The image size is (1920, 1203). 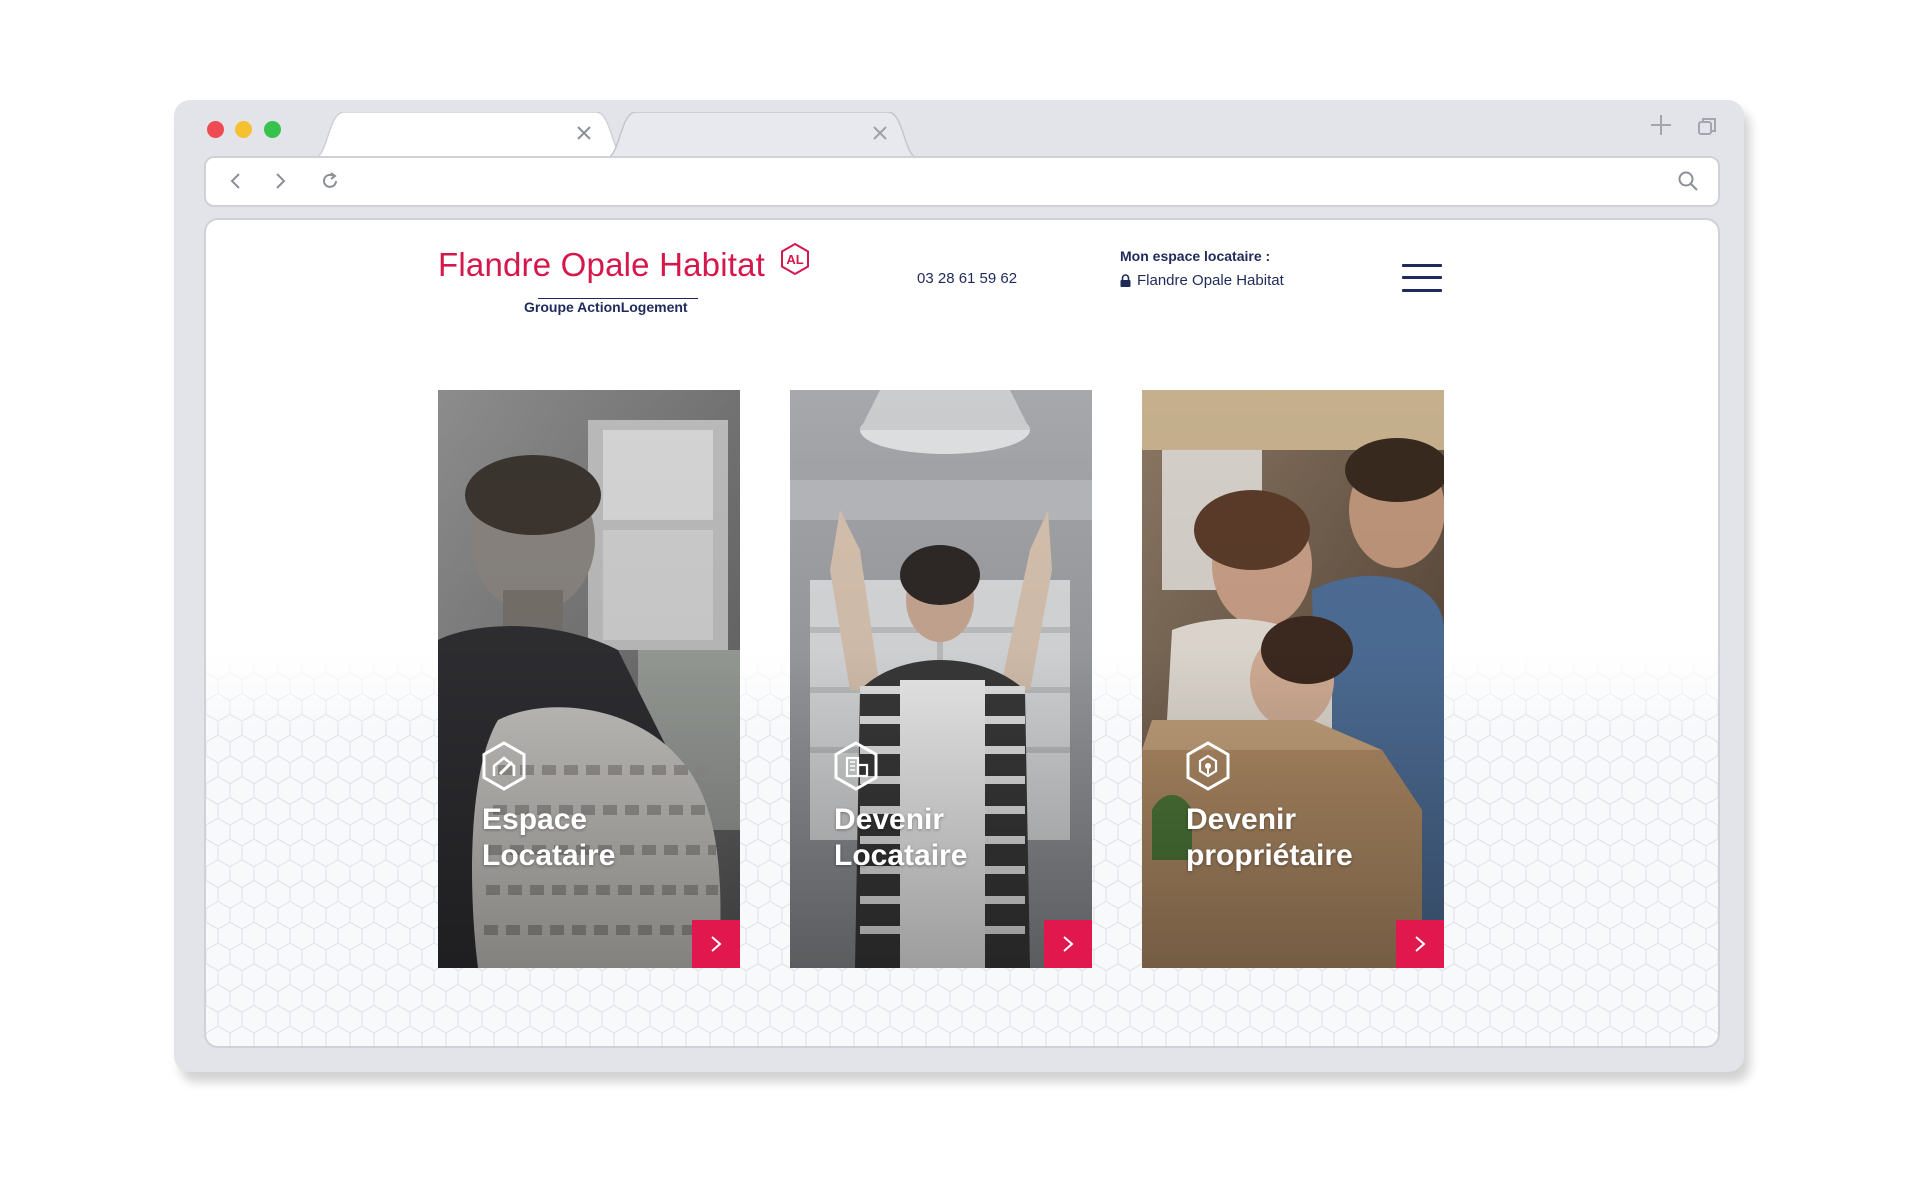 I want to click on address-bar, so click(x=962, y=181).